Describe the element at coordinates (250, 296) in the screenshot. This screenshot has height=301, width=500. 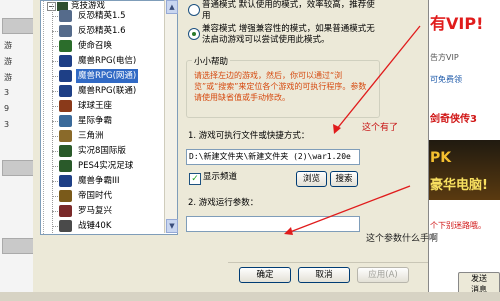
I see `taskbar-edge` at that location.